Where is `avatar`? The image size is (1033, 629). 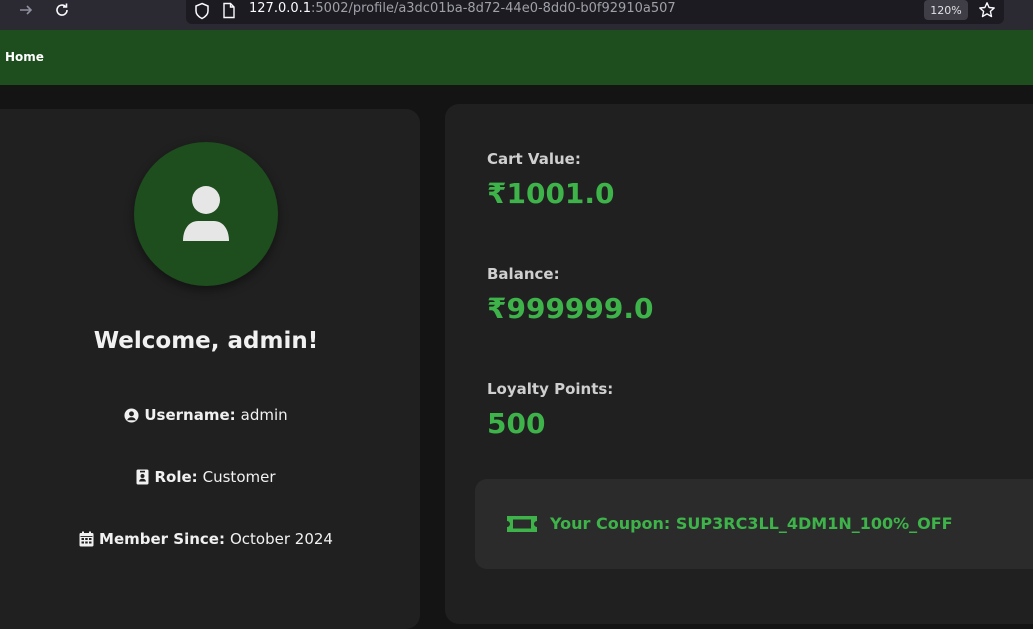
avatar is located at coordinates (206, 214).